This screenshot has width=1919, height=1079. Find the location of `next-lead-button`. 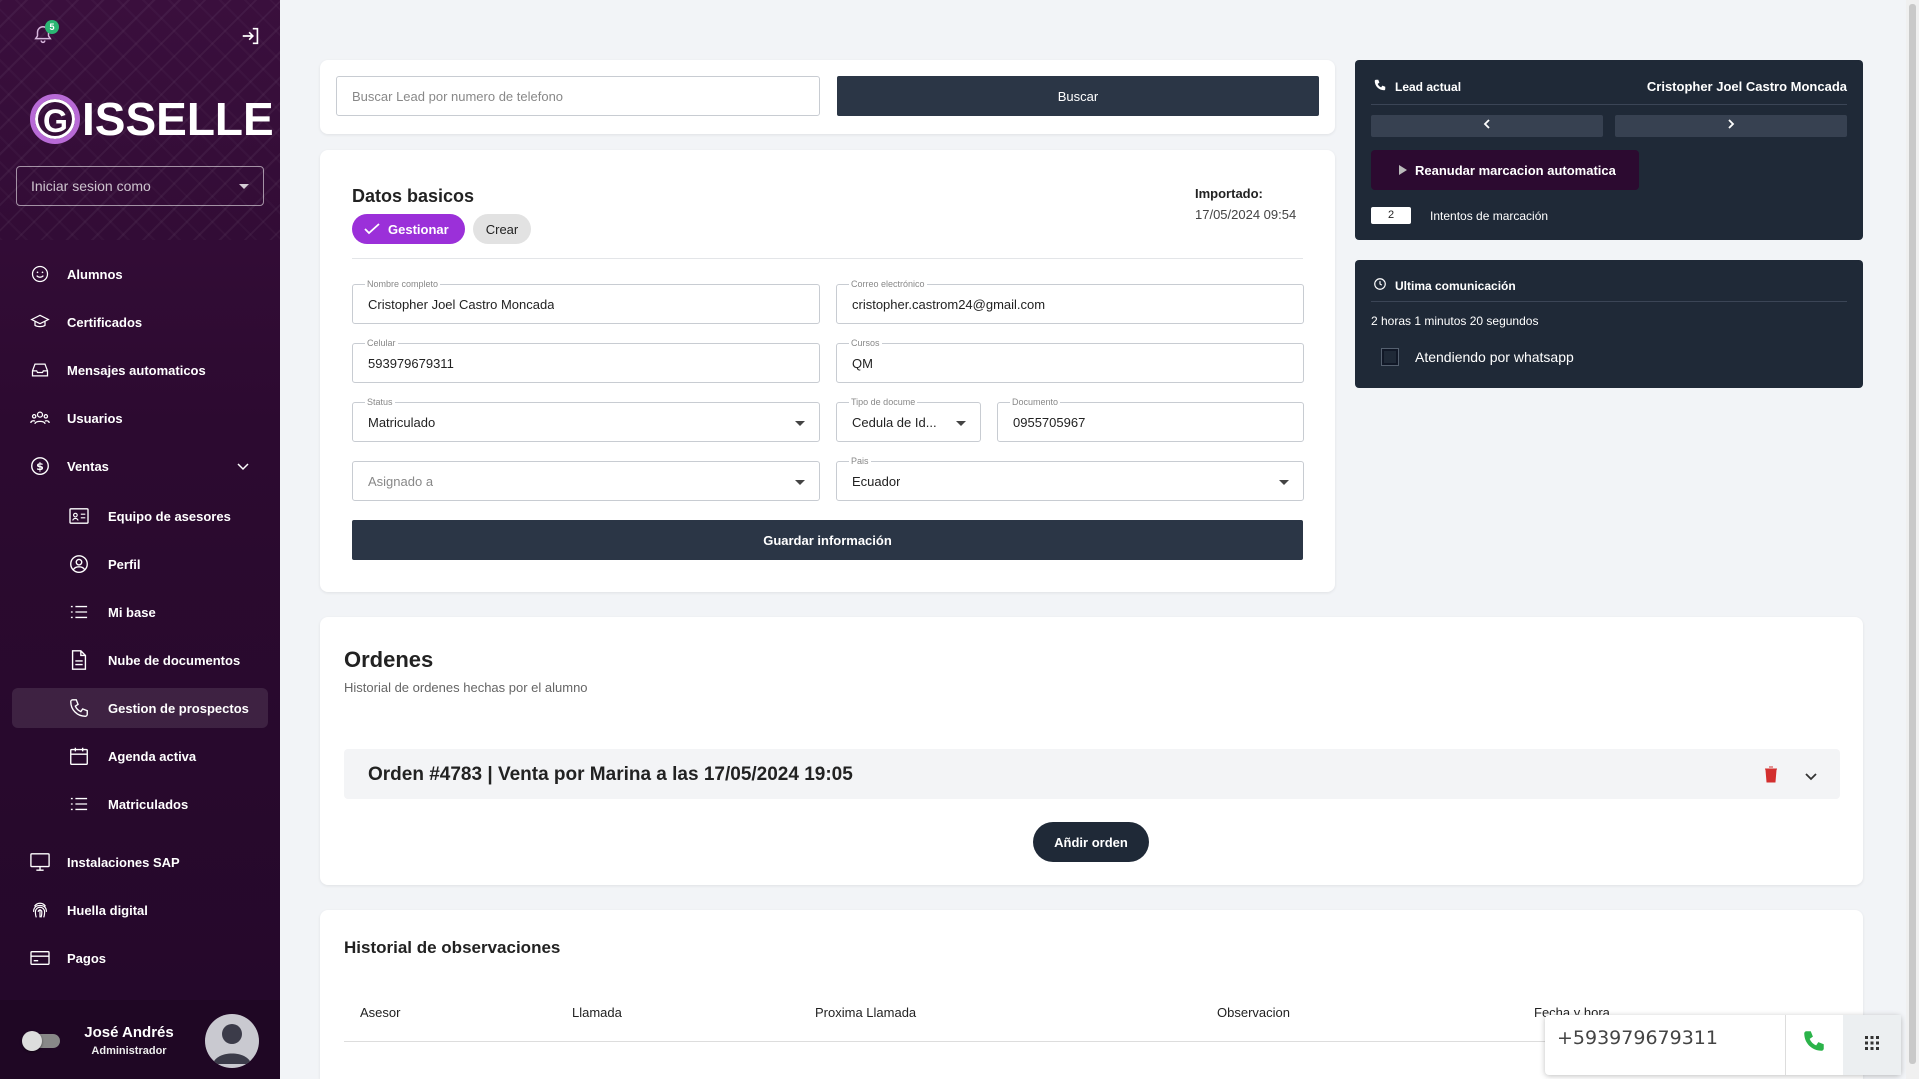

next-lead-button is located at coordinates (1731, 126).